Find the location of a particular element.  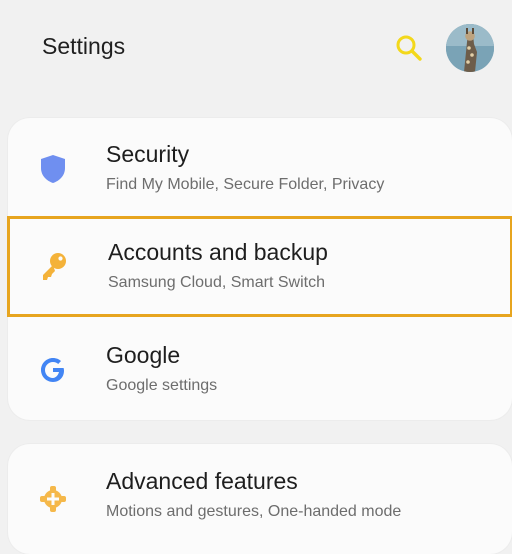

puzzle-icon is located at coordinates (53, 499).